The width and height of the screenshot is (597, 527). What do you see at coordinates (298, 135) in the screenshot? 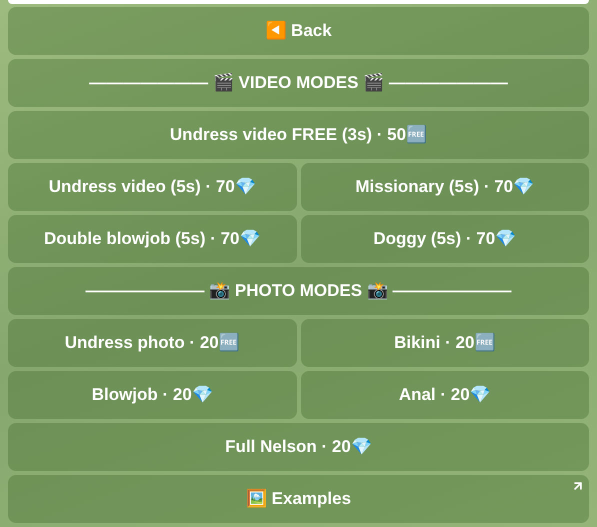
I see `keyboard-button: Undress video FREE (3s) · 50🆓` at bounding box center [298, 135].